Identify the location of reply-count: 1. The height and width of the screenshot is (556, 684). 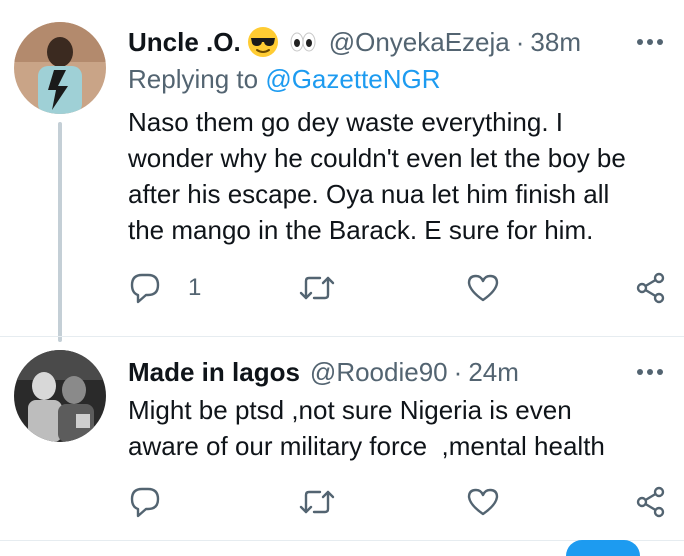
(195, 287).